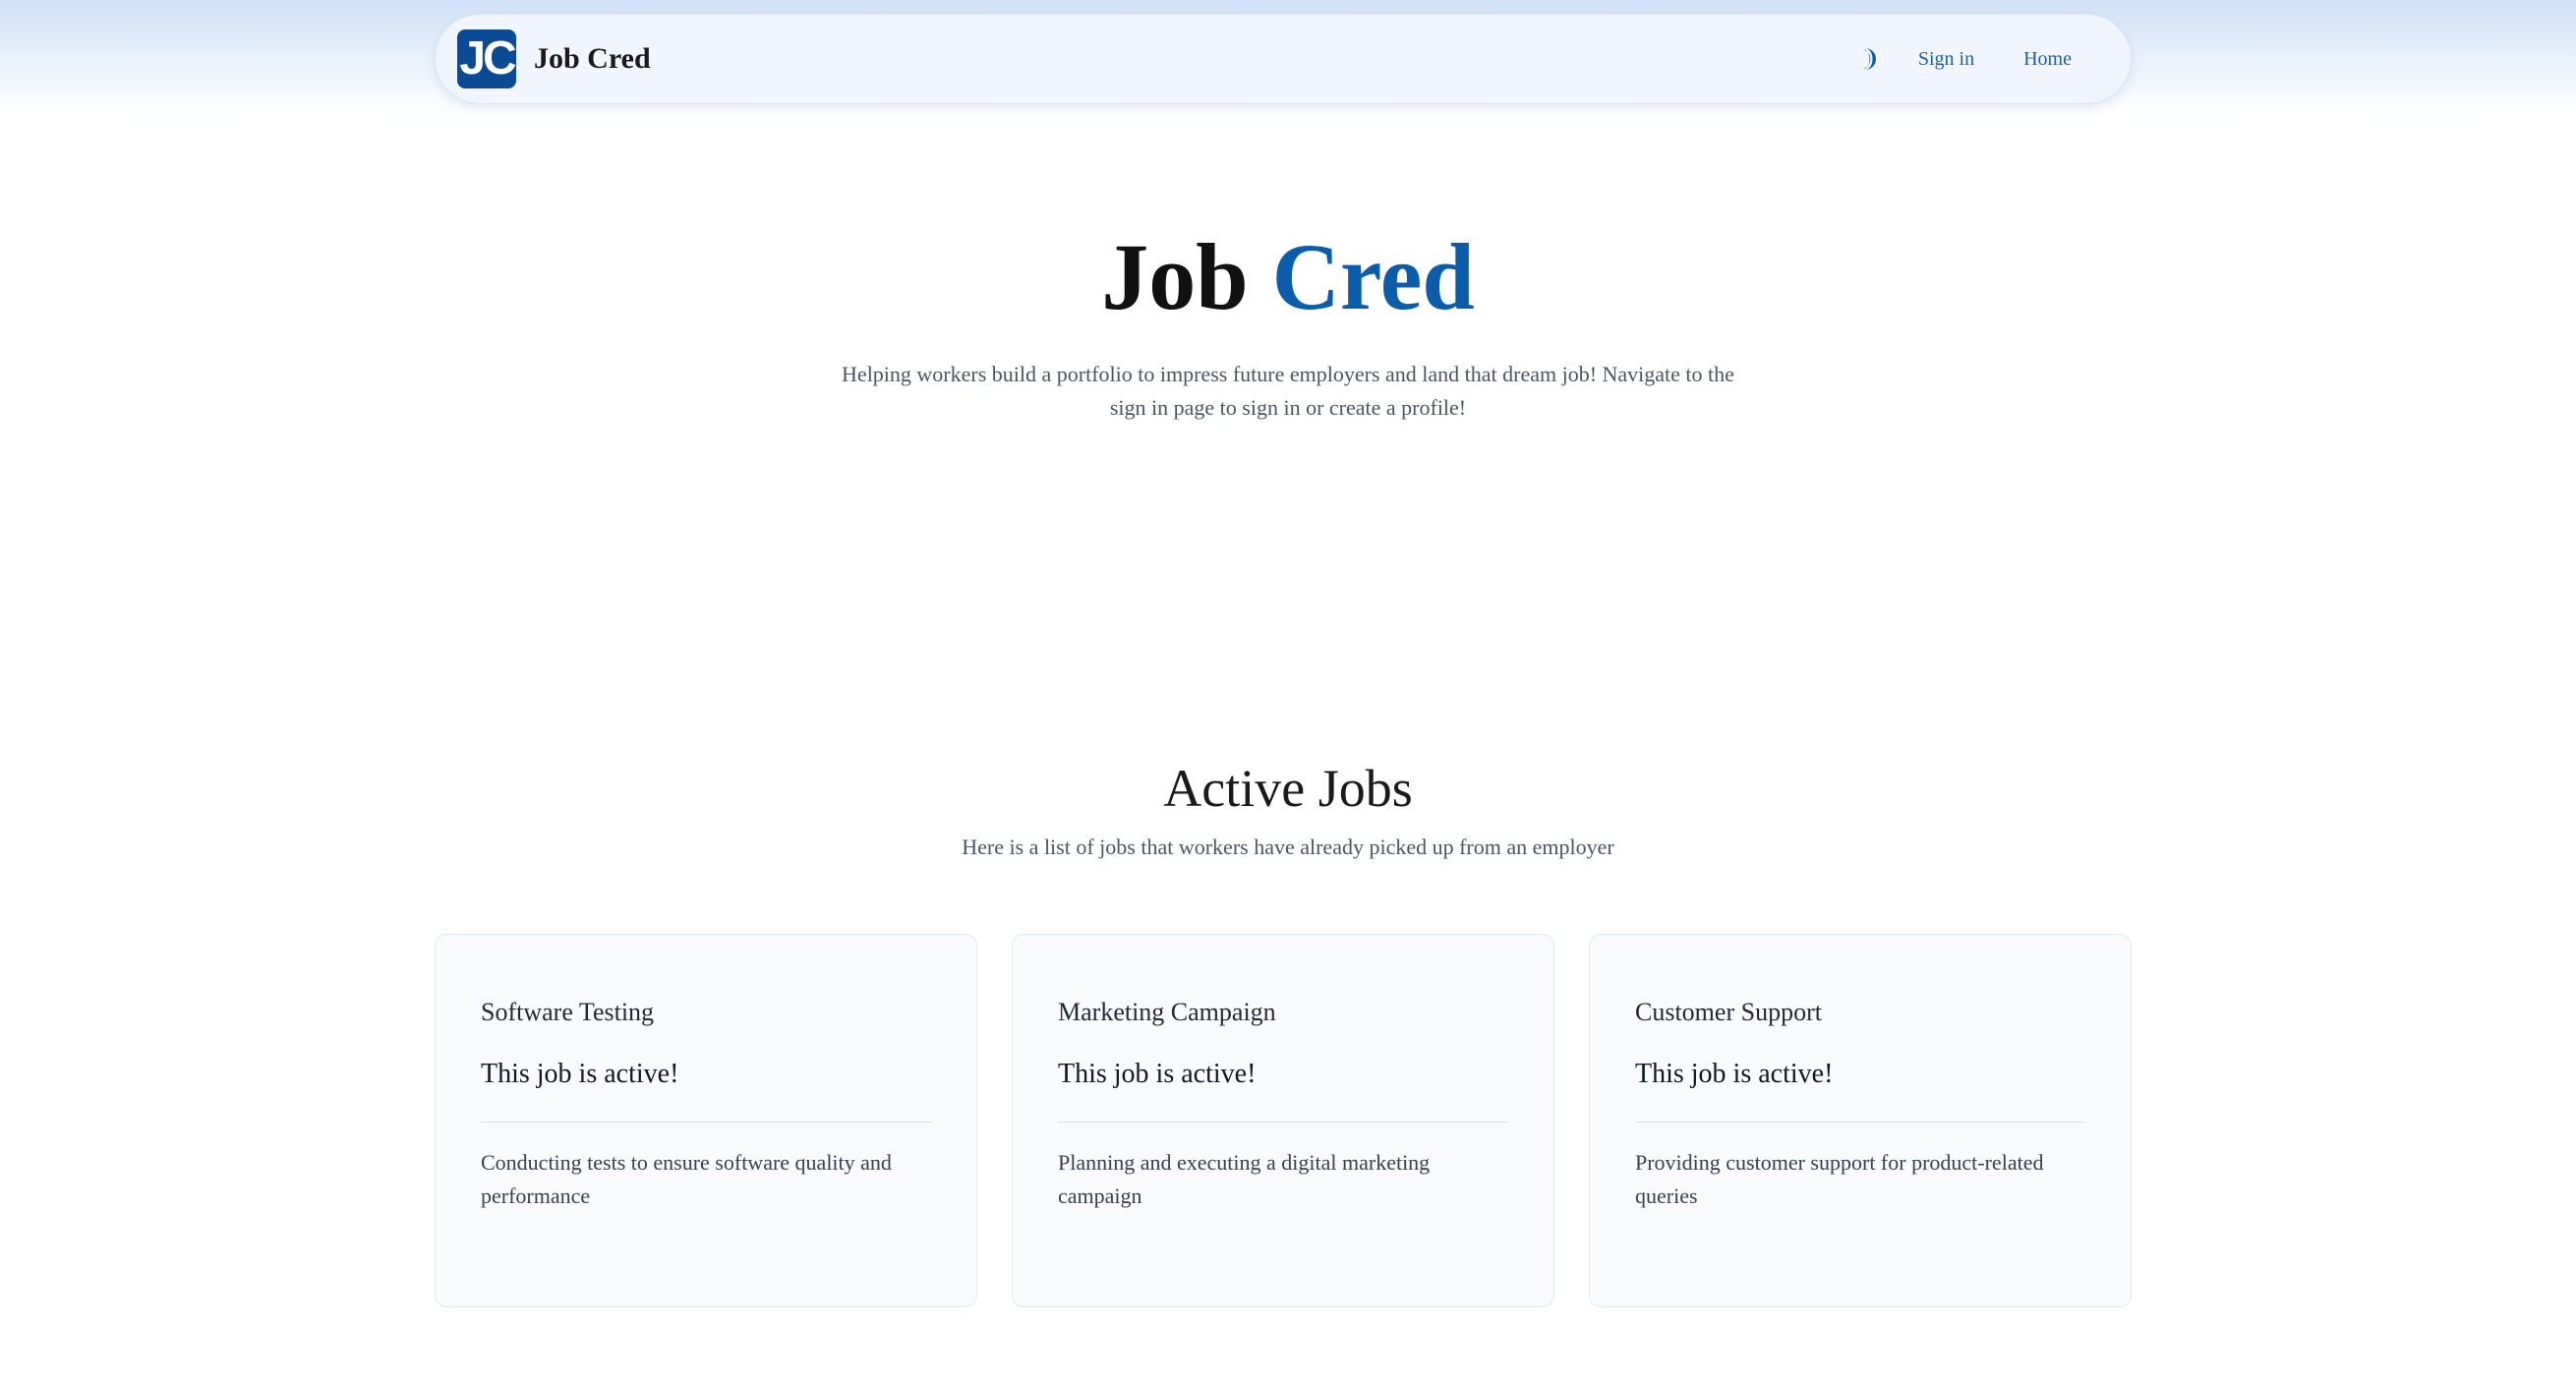 The height and width of the screenshot is (1384, 2576). What do you see at coordinates (592, 58) in the screenshot?
I see `brand-name: Job Cred` at bounding box center [592, 58].